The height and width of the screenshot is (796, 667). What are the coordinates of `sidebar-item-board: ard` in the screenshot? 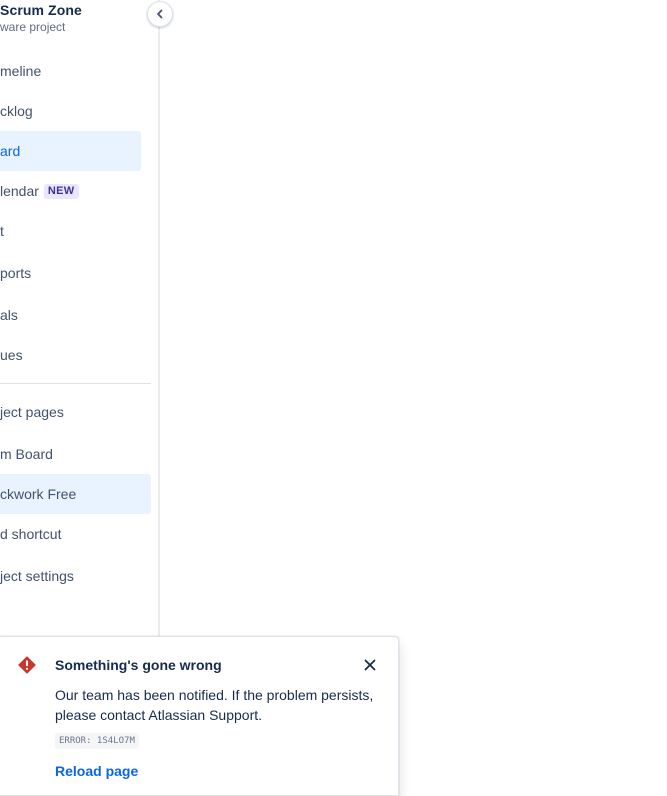 It's located at (70, 151).